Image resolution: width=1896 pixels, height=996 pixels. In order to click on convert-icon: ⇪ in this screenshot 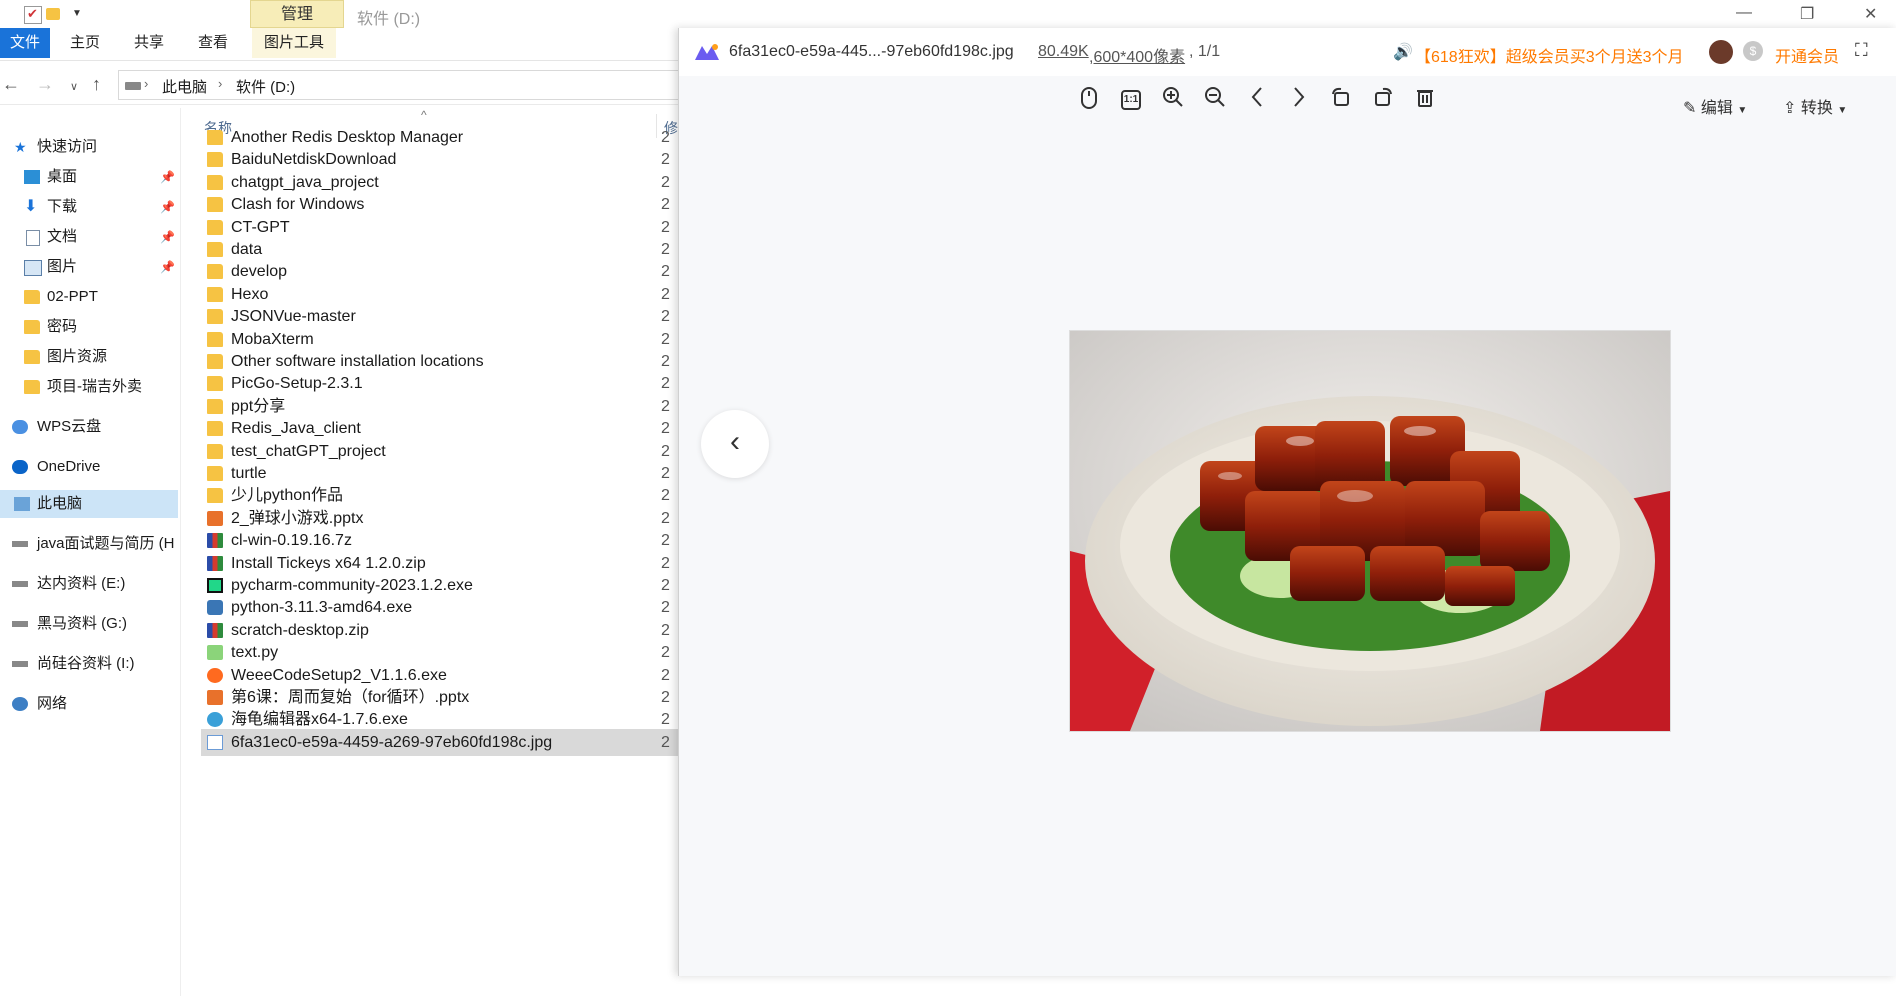, I will do `click(1790, 108)`.